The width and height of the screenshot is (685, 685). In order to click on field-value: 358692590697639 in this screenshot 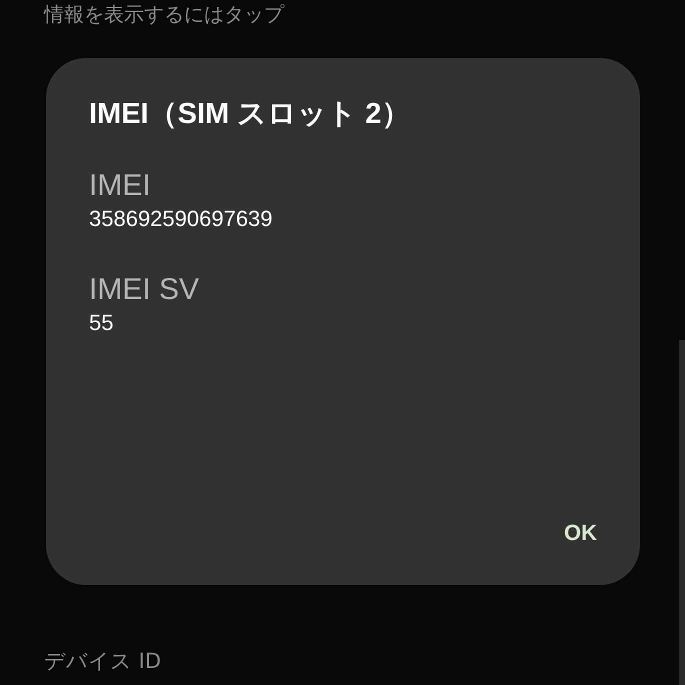, I will do `click(181, 219)`.